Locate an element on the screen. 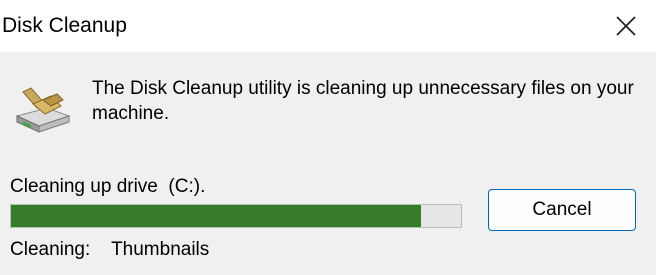 This screenshot has width=656, height=275. close-button is located at coordinates (626, 26).